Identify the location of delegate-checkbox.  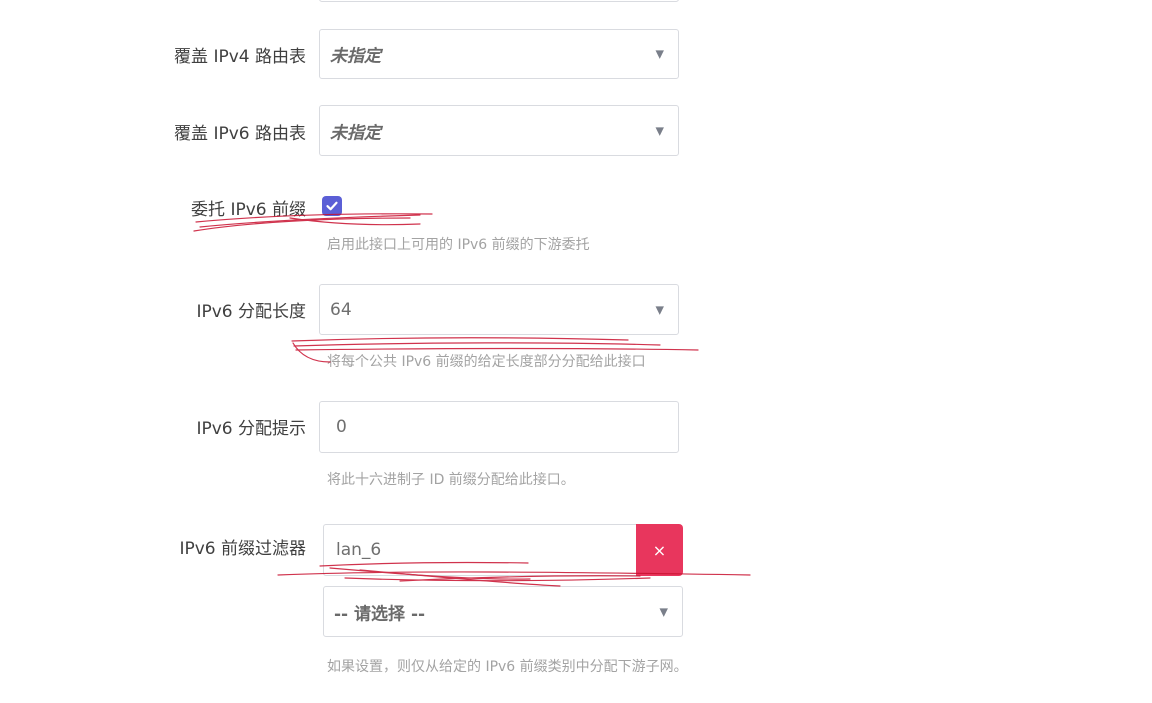
(332, 206).